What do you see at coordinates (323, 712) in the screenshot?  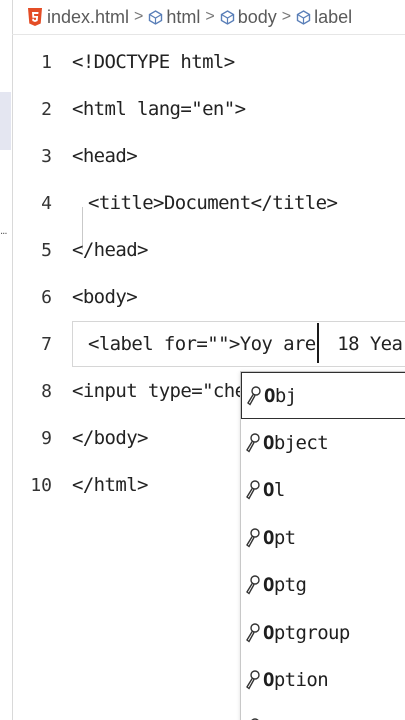 I see `suggestion-item: Out` at bounding box center [323, 712].